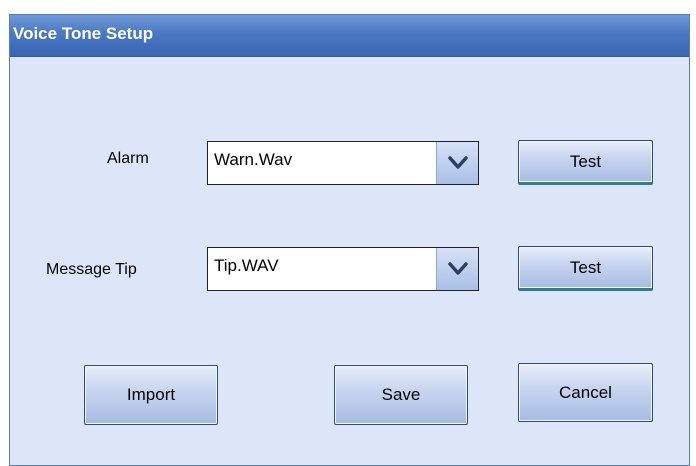 This screenshot has width=696, height=466. Describe the element at coordinates (91, 269) in the screenshot. I see `message-tip-label: Message Tip` at that location.